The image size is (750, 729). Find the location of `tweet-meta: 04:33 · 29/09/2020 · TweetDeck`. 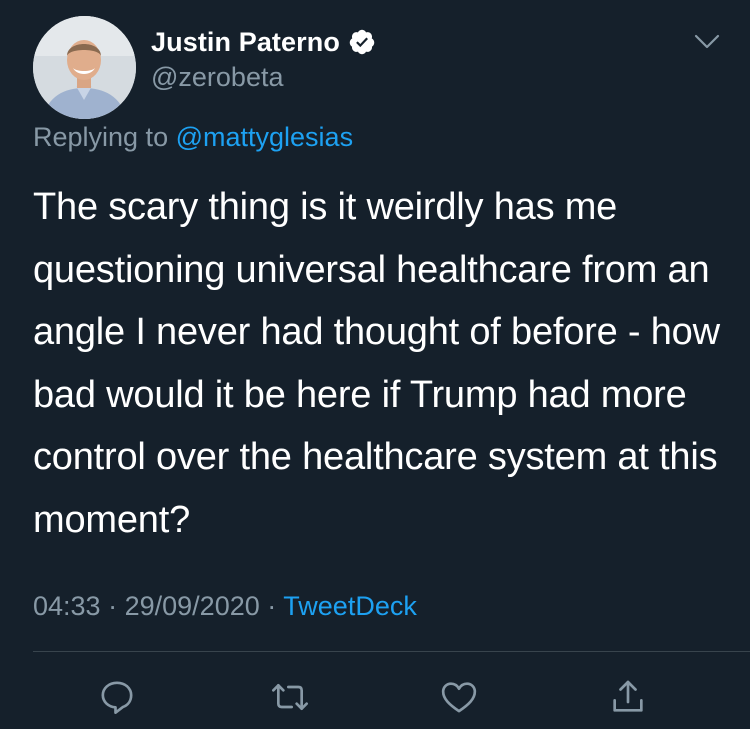

tweet-meta: 04:33 · 29/09/2020 · TweetDeck is located at coordinates (225, 606).